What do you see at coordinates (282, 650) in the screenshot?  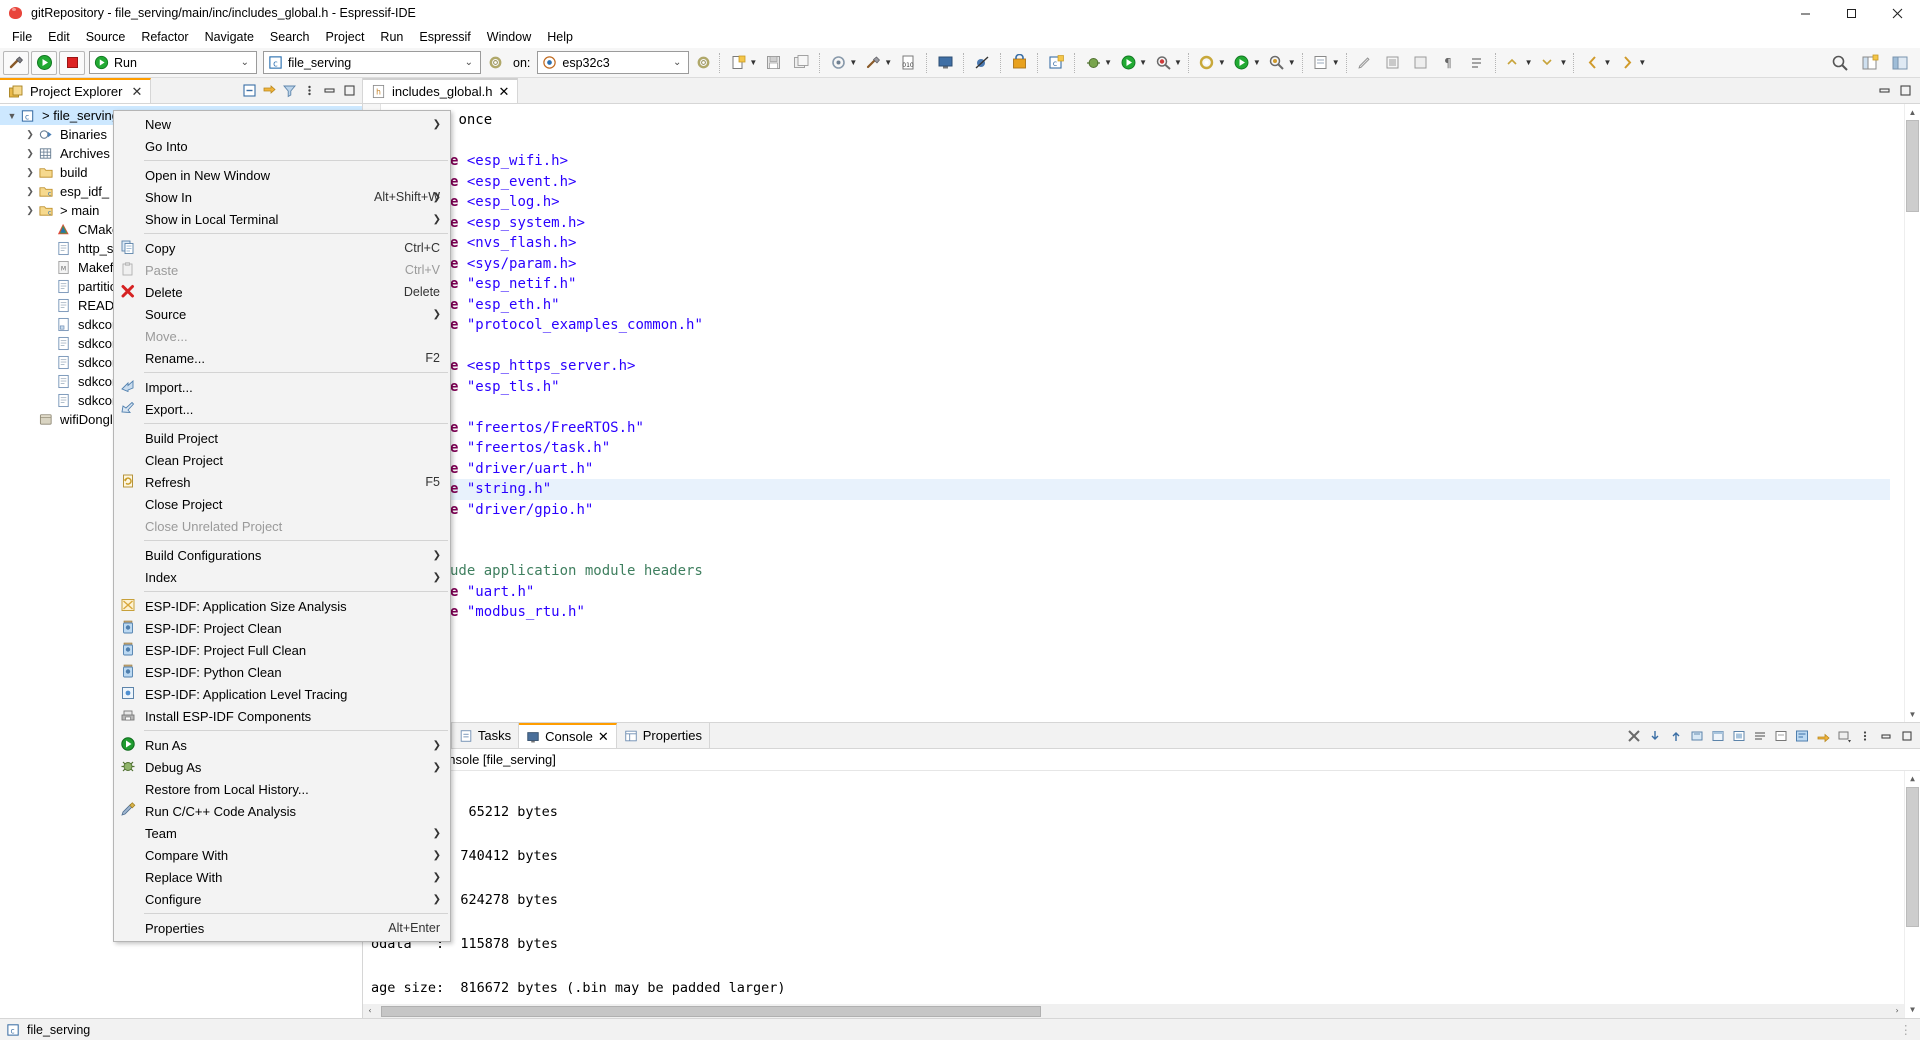 I see `menu-item-esp-idf-project-full-clean: ESP-IDF: Project Full Clean` at bounding box center [282, 650].